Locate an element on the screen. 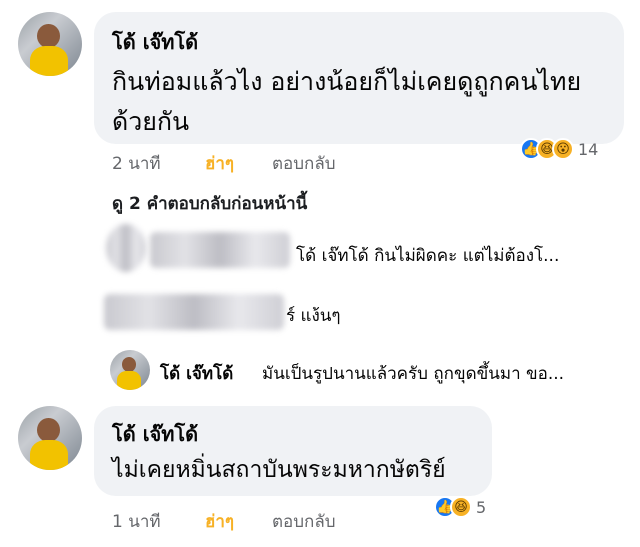  wow-icon: 😮 is located at coordinates (563, 149).